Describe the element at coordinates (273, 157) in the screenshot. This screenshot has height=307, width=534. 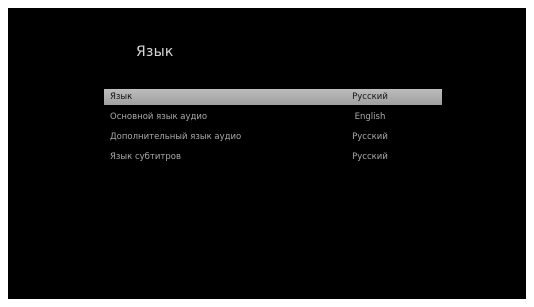
I see `menu-item-subtitles: Язык субтитров Русский` at that location.